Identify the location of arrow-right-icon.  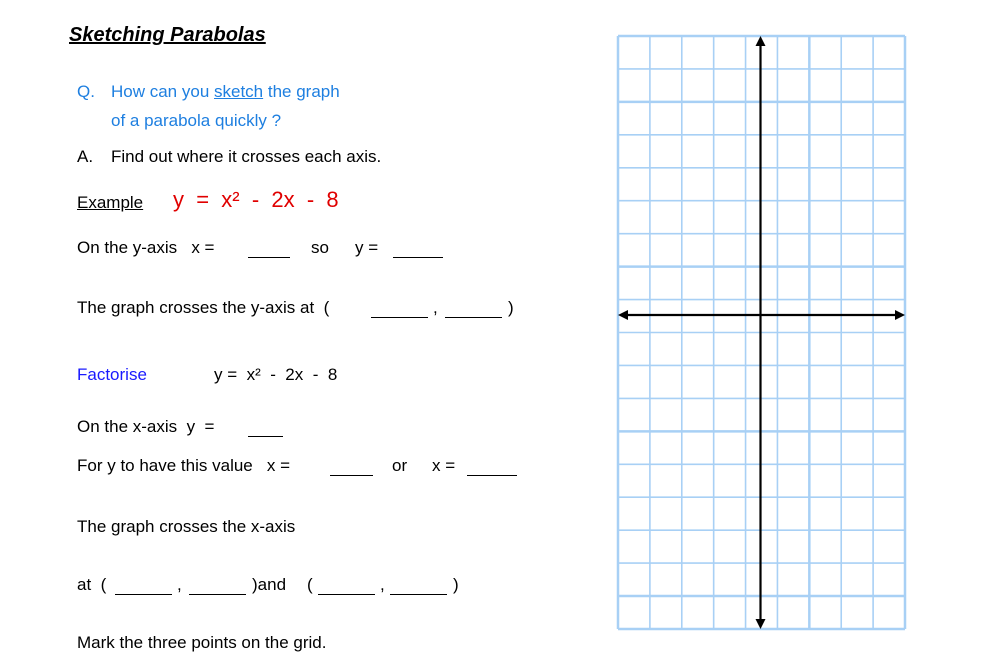
(900, 315).